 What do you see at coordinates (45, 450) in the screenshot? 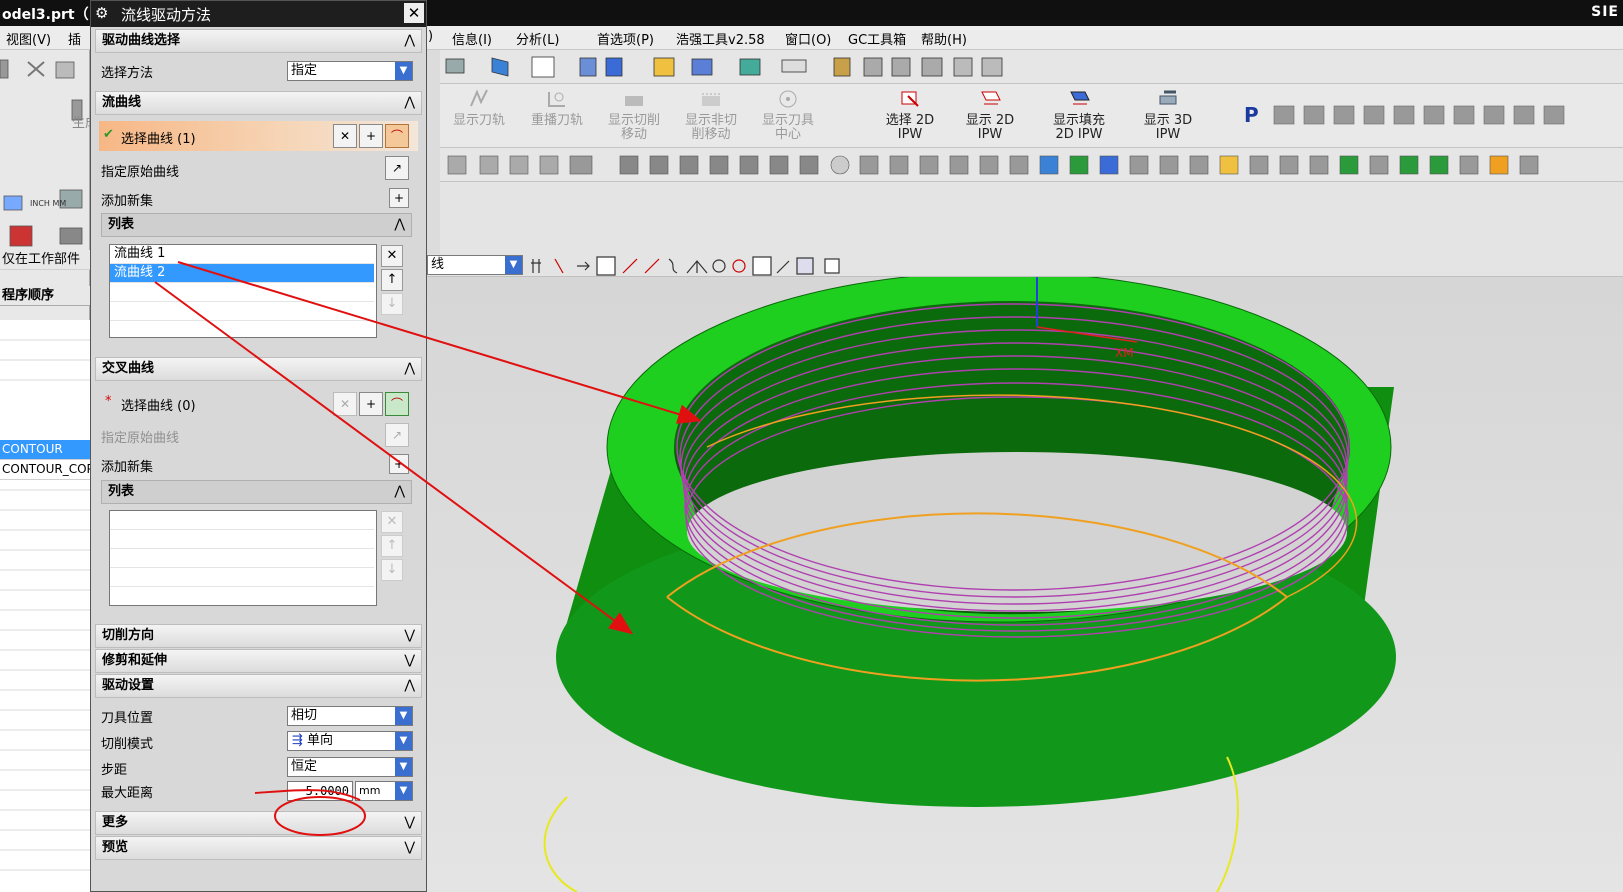
I see `nav-operation-contour-sel: CONTOUR` at bounding box center [45, 450].